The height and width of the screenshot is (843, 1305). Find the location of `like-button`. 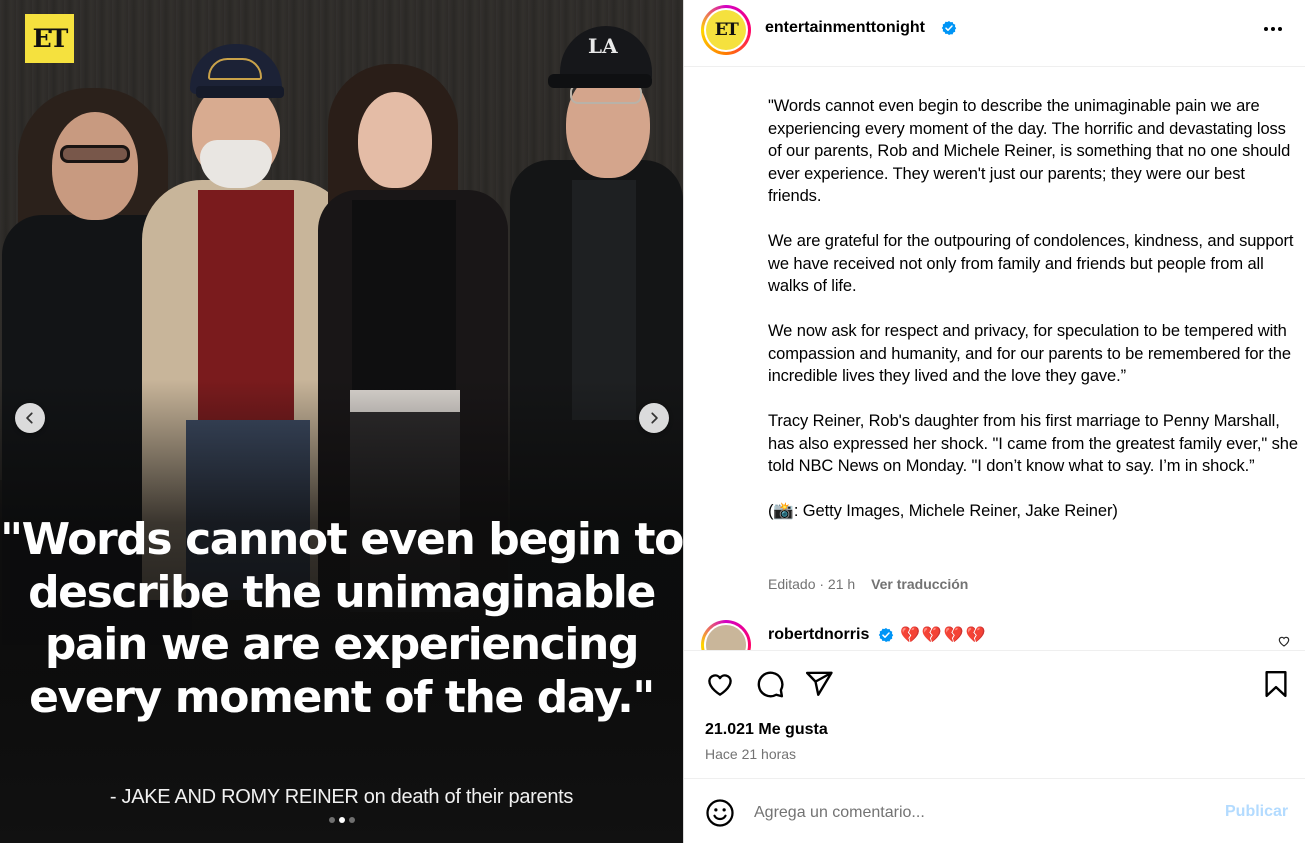

like-button is located at coordinates (720, 684).